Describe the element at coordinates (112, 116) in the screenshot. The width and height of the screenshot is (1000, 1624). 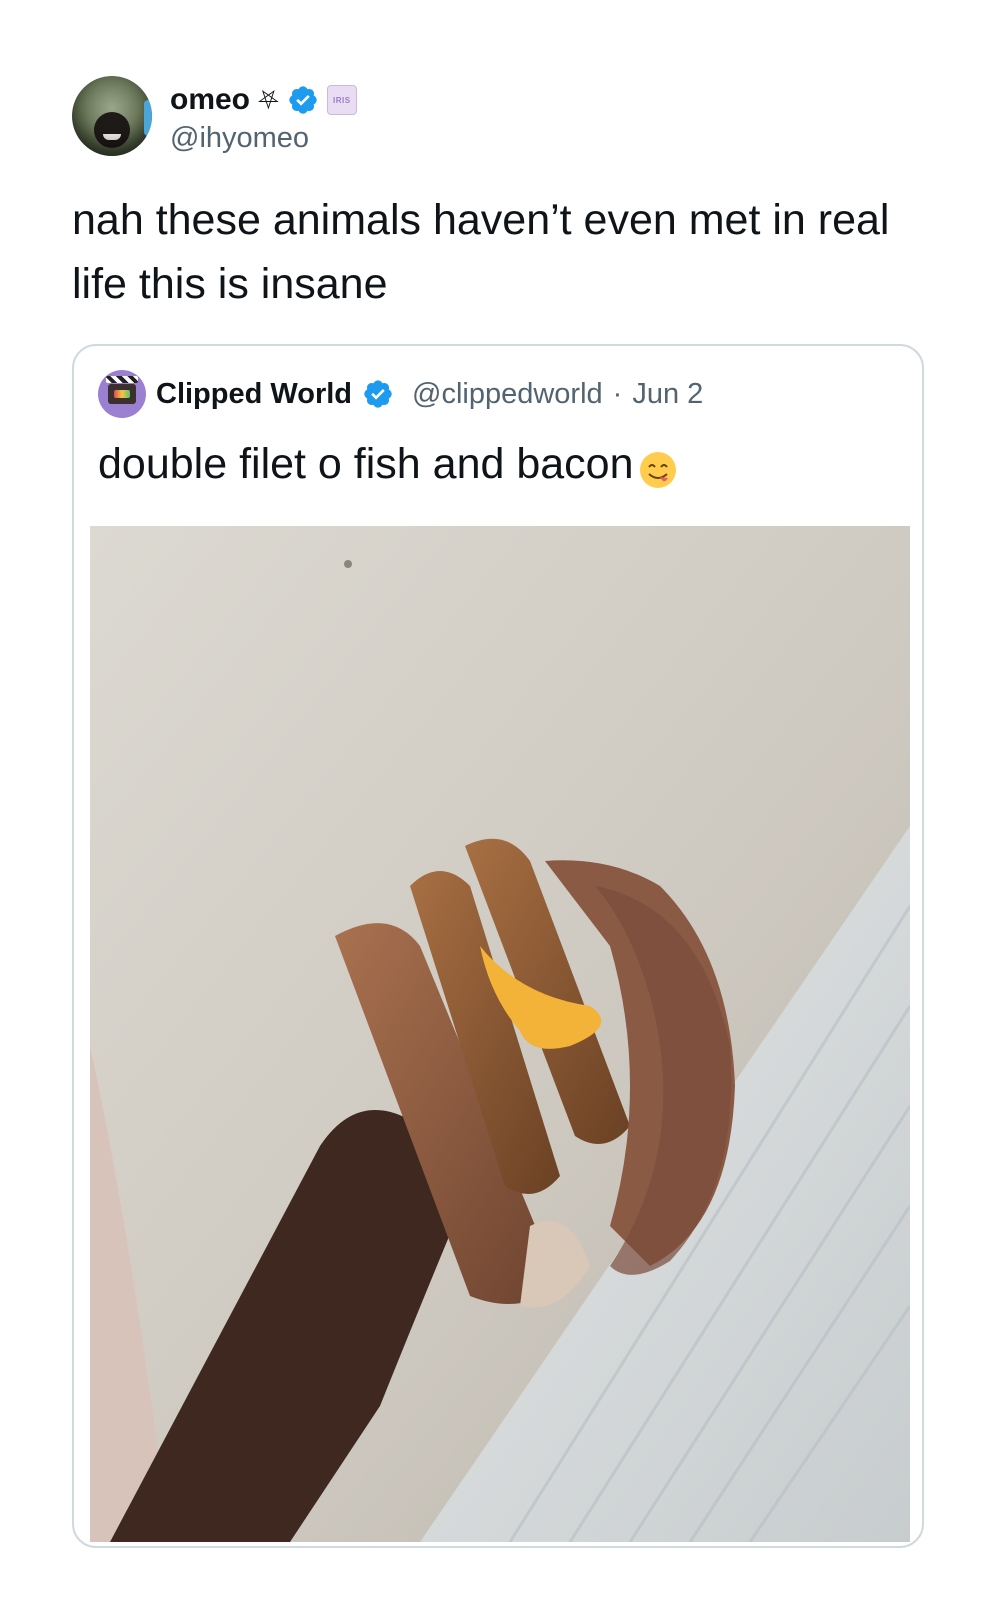
I see `author-avatar` at that location.